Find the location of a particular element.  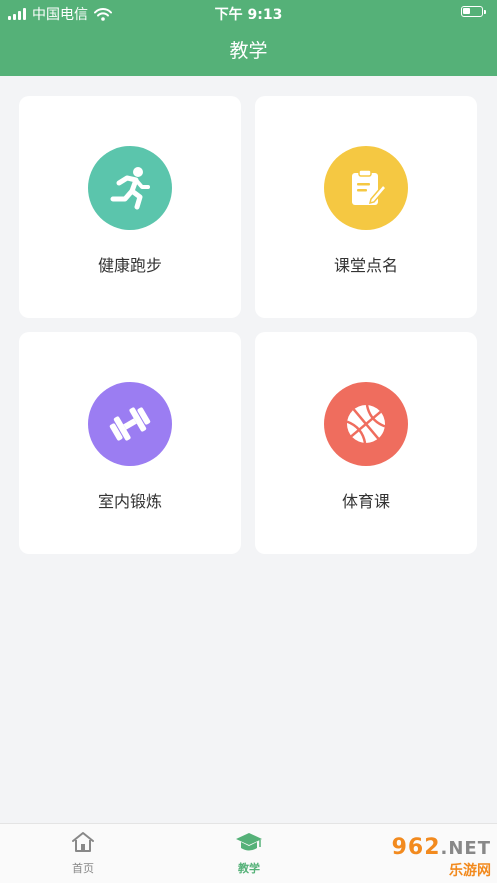

card-label: 室内锻炼 is located at coordinates (129, 501).